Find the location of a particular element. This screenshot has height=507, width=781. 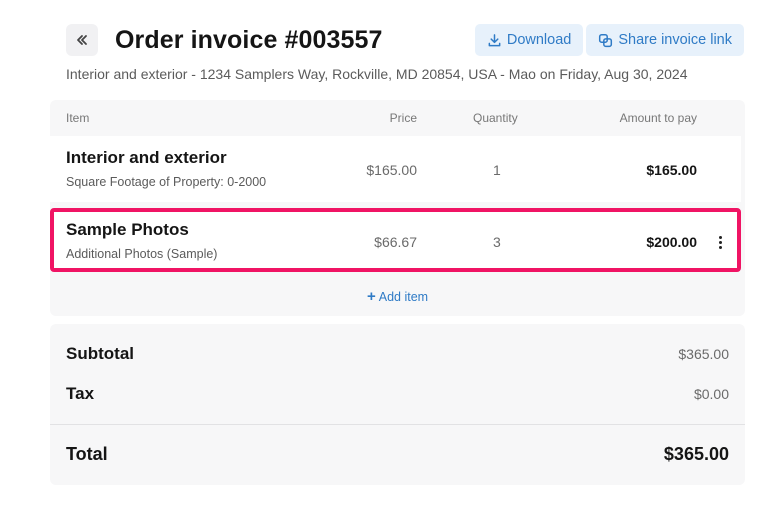

share-invoice-link-button: Share invoice link is located at coordinates (665, 40).